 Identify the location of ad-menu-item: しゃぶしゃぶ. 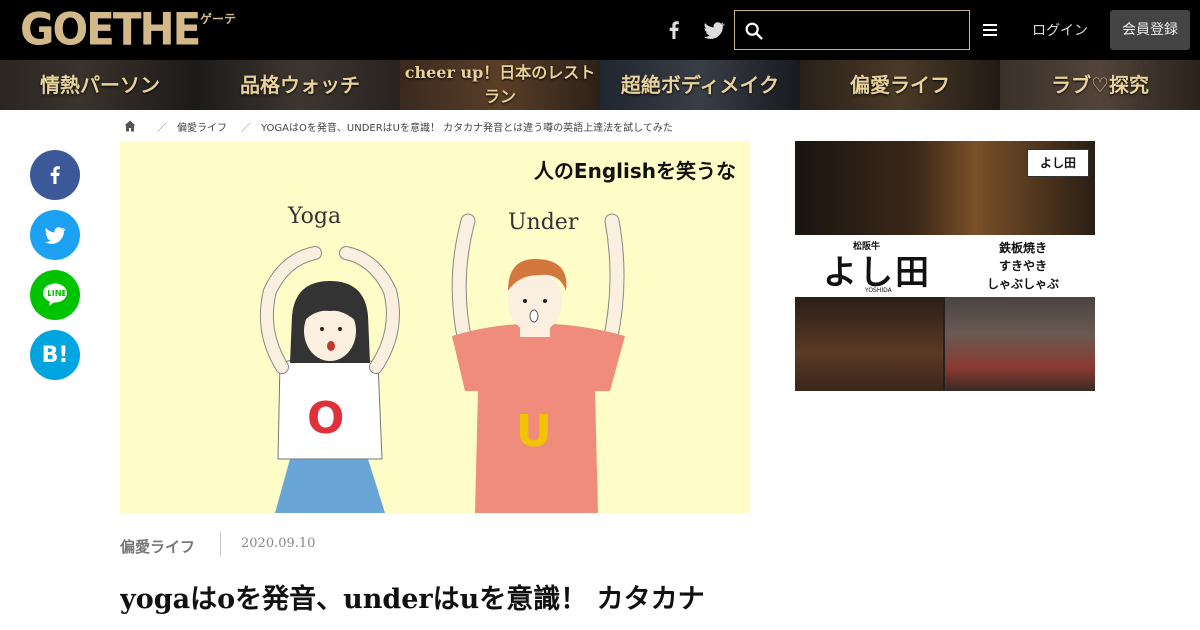
(1022, 284).